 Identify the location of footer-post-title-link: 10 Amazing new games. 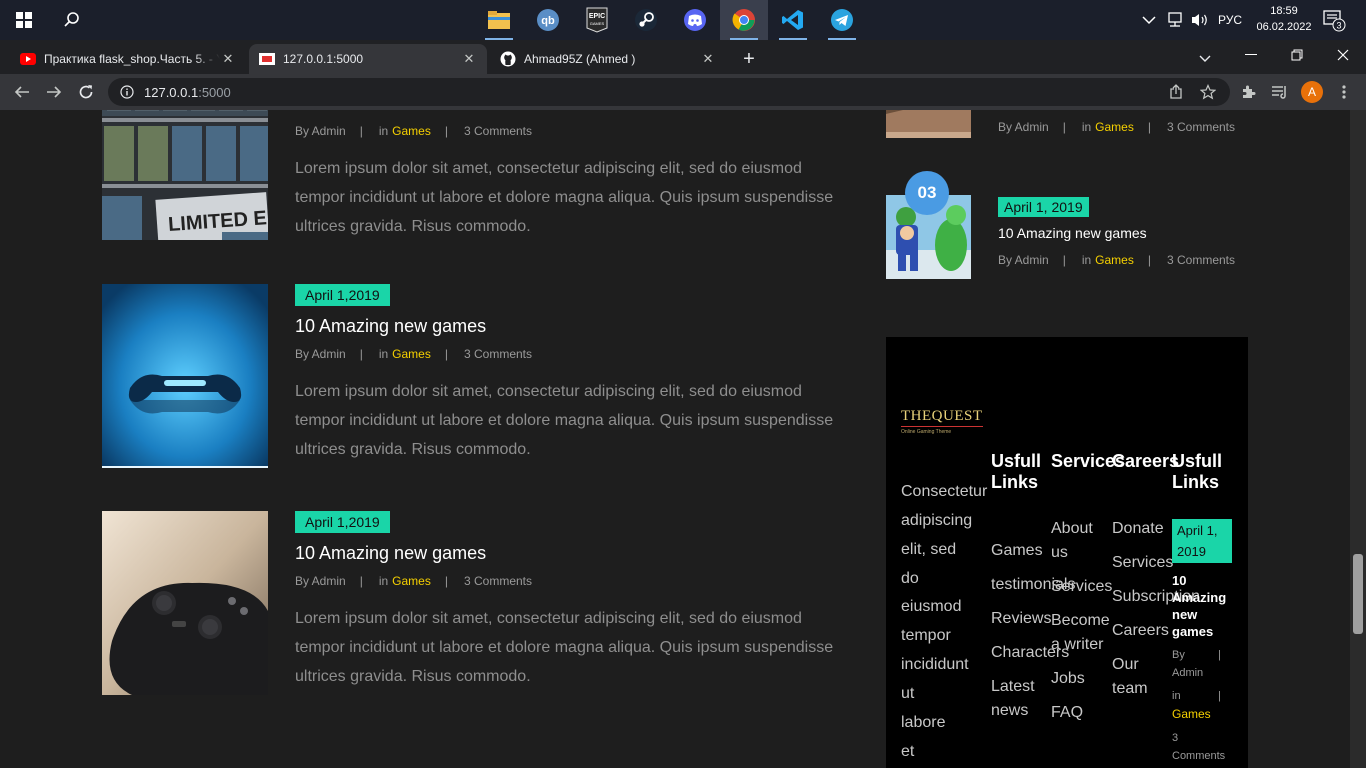
(1199, 606).